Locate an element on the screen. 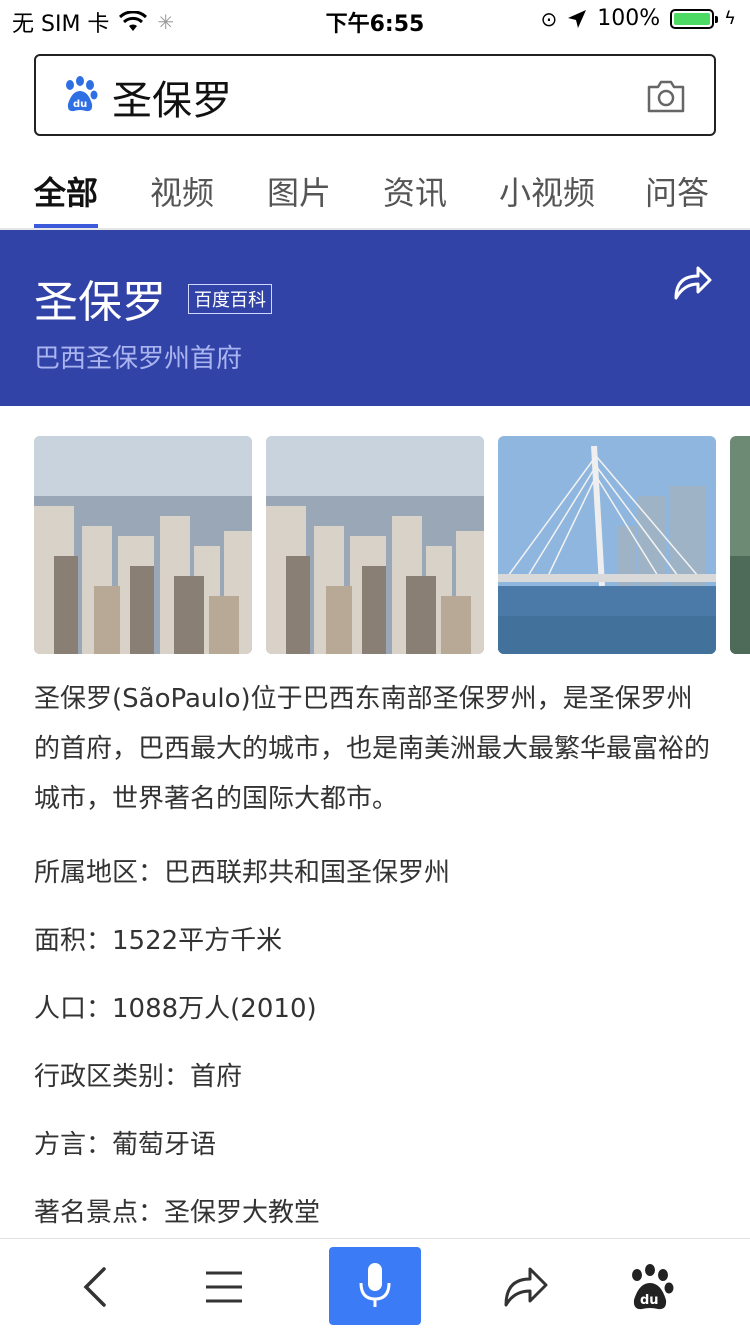 Image resolution: width=750 pixels, height=1335 pixels. status-bar: 无 SIM 卡 ✳ 下午6:55 ⊙ 100% ϟ is located at coordinates (375, 20).